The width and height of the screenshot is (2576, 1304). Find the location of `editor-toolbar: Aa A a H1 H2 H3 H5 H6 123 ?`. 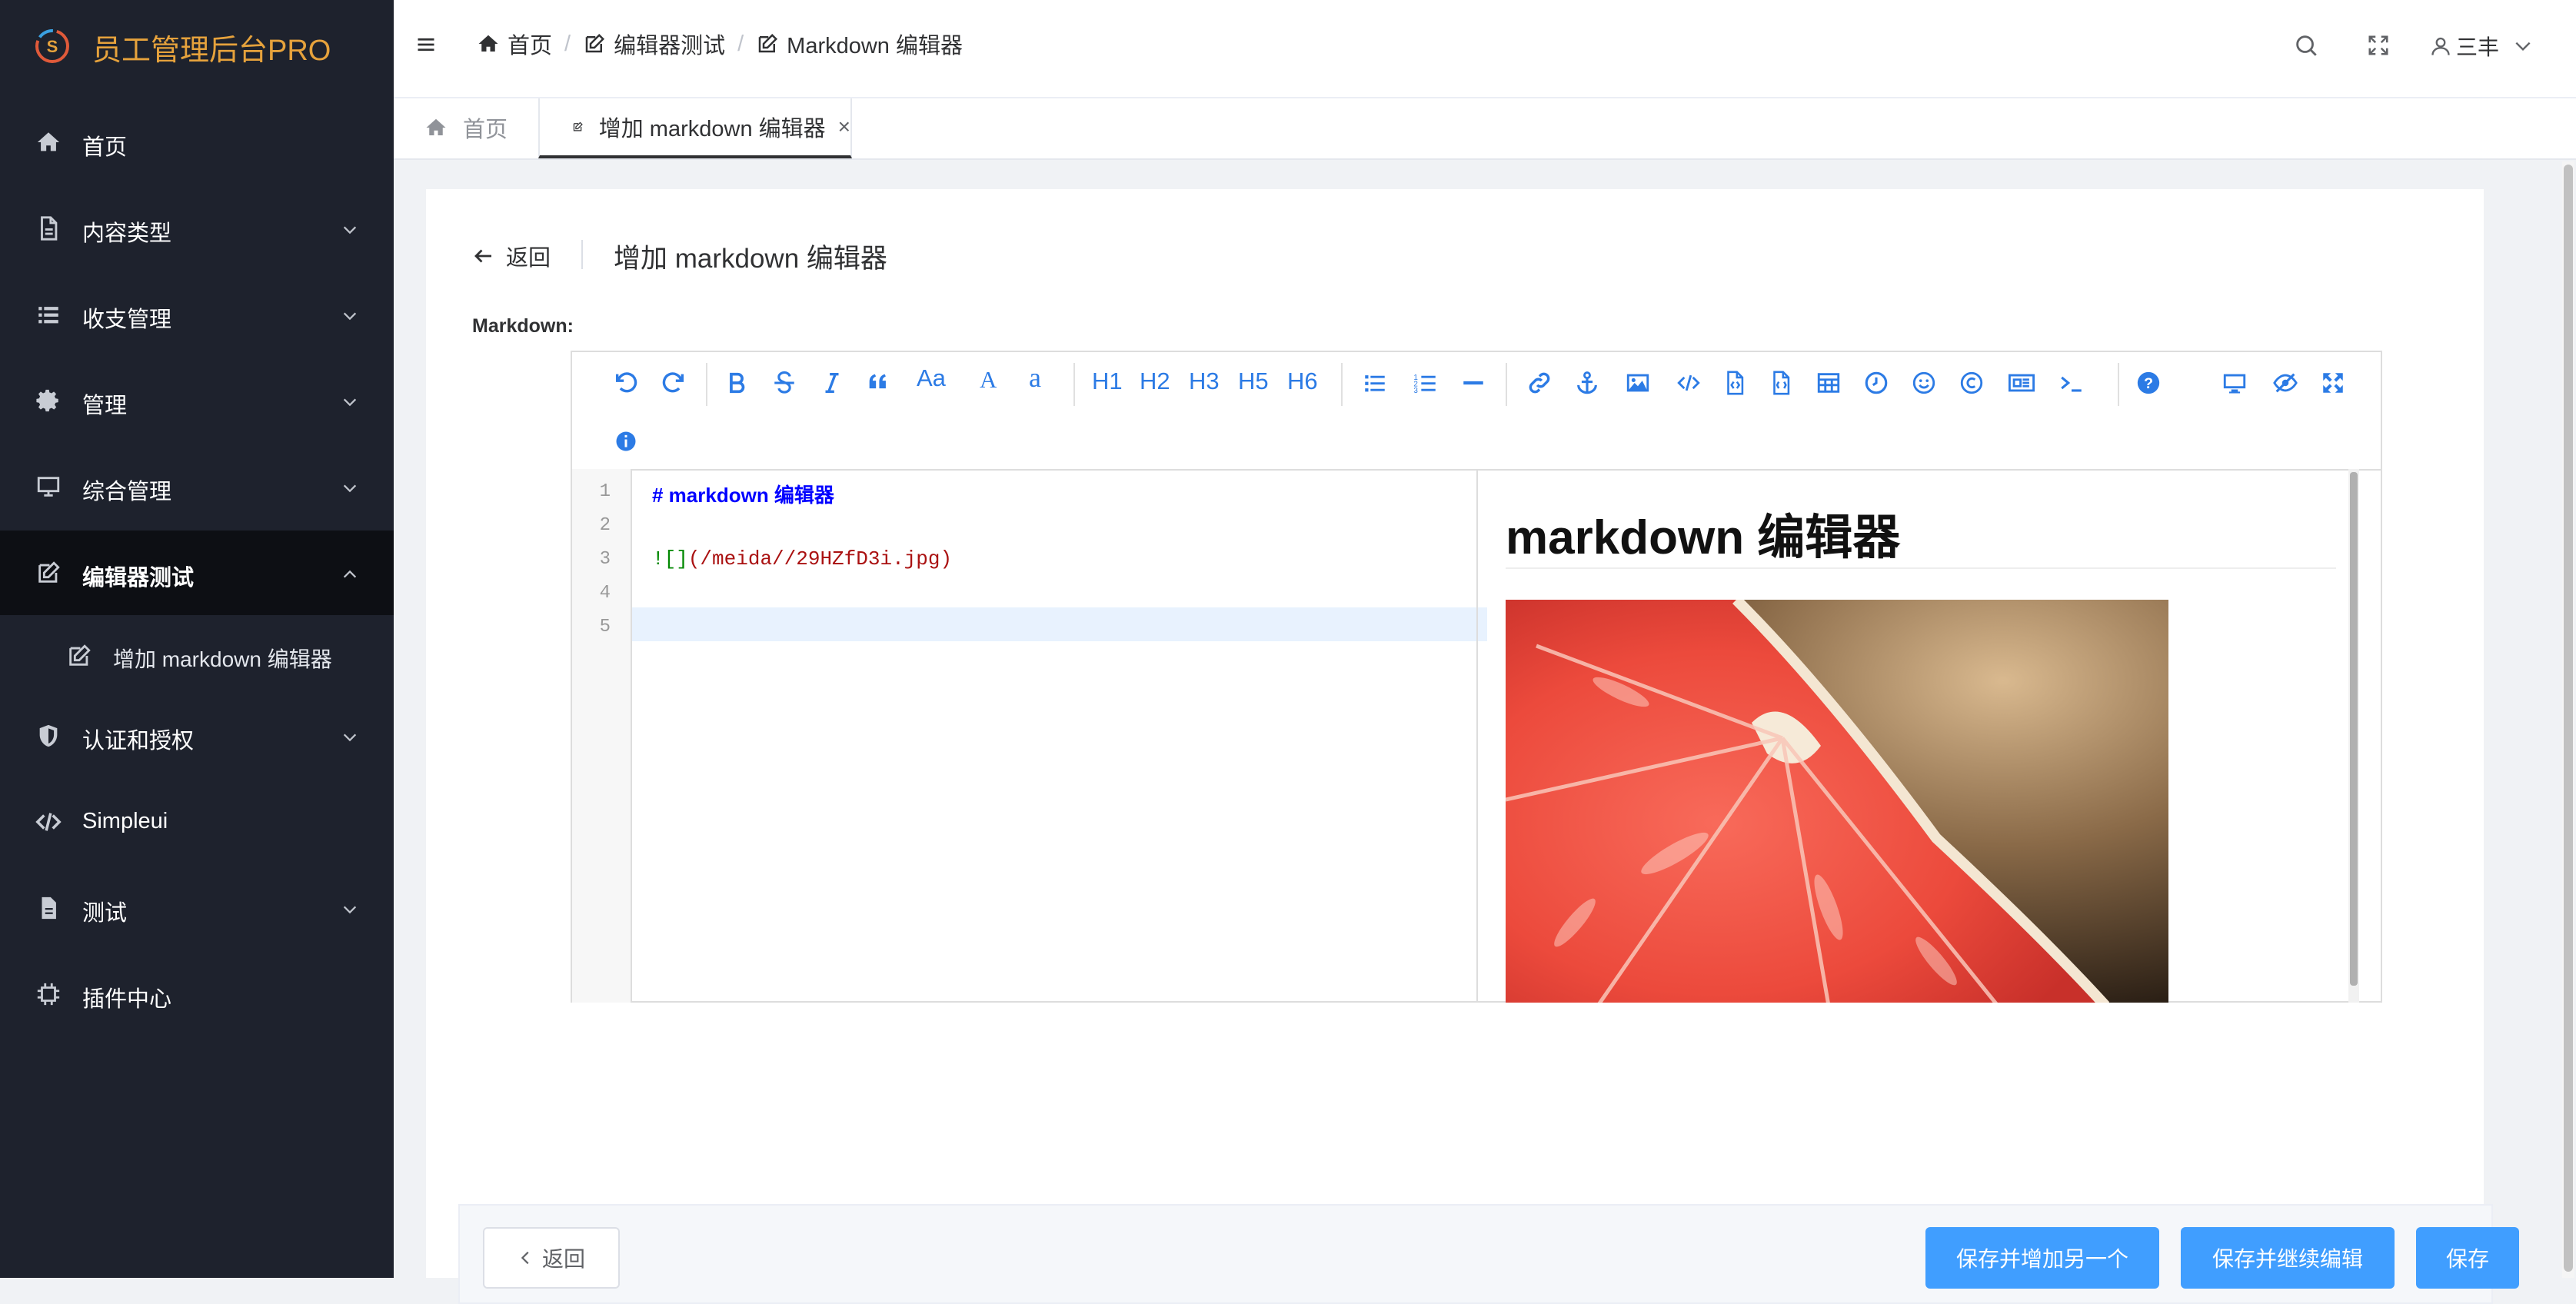

editor-toolbar: Aa A a H1 H2 H3 H5 H6 123 ? is located at coordinates (1476, 412).